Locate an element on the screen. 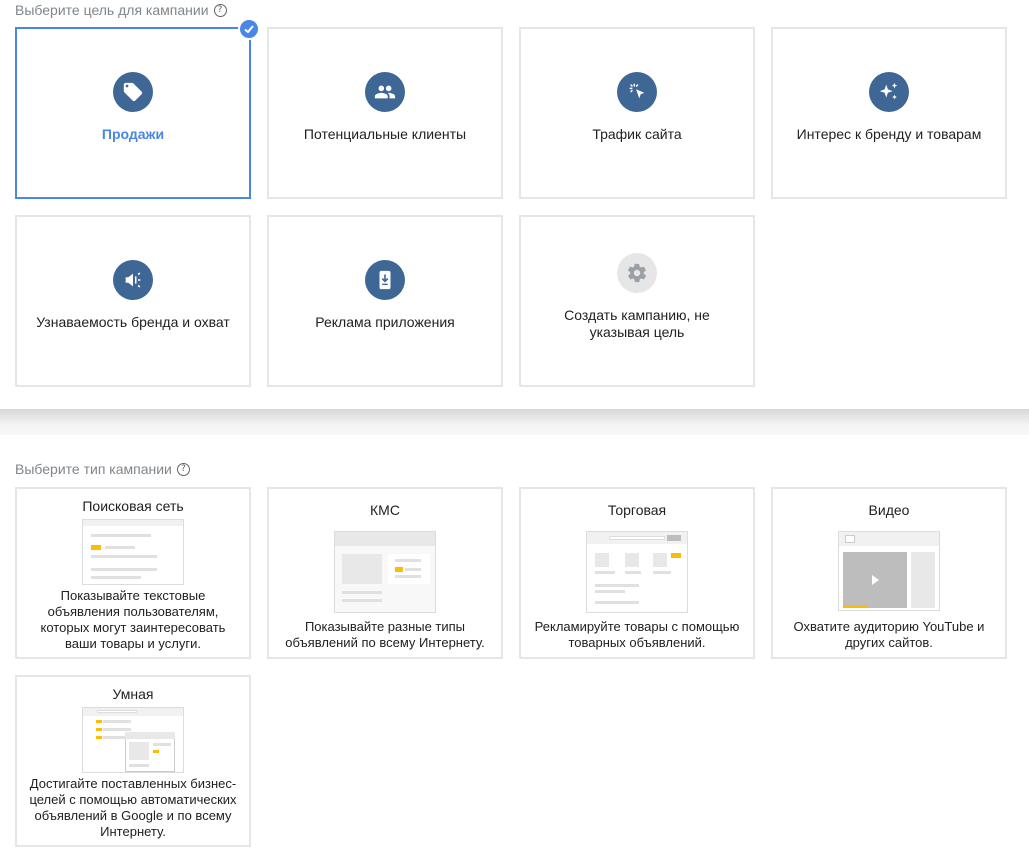 The height and width of the screenshot is (850, 1029). click-icon is located at coordinates (637, 92).